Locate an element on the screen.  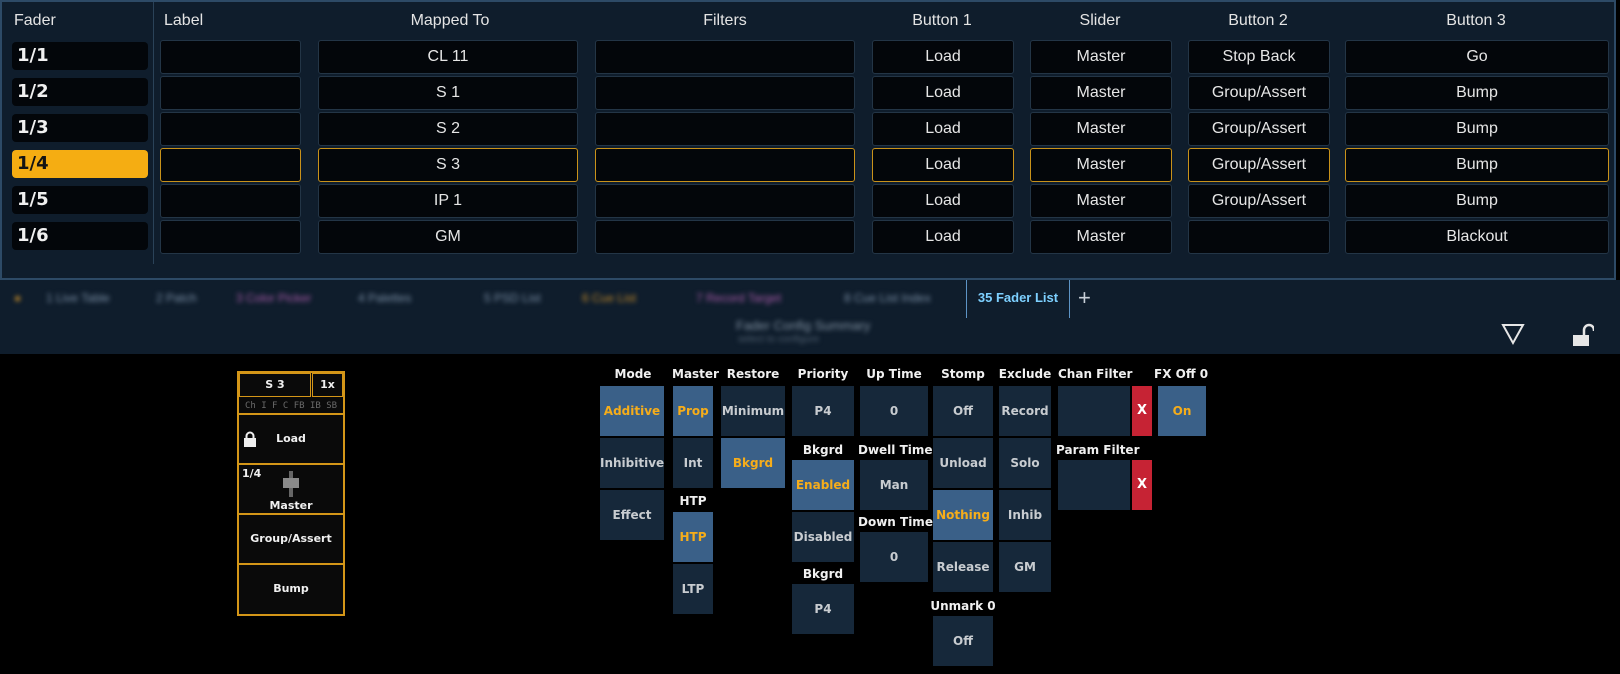
home-tab-icon: ● is located at coordinates (17, 298).